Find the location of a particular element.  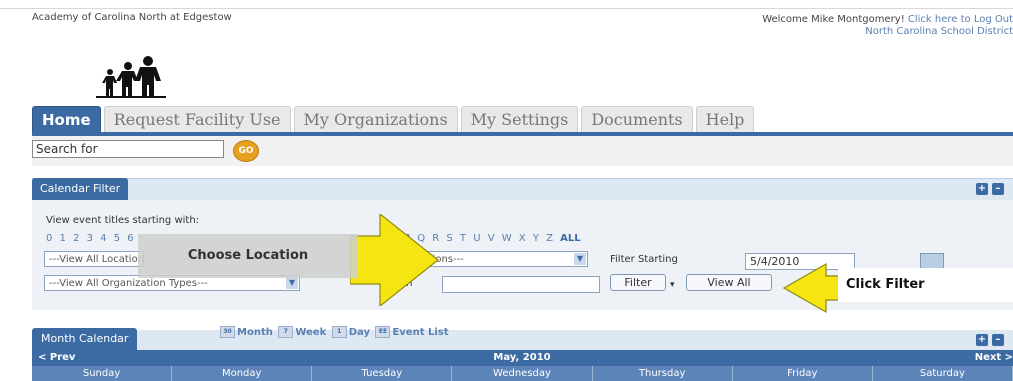

tab-my-settings: My Settings is located at coordinates (519, 119).